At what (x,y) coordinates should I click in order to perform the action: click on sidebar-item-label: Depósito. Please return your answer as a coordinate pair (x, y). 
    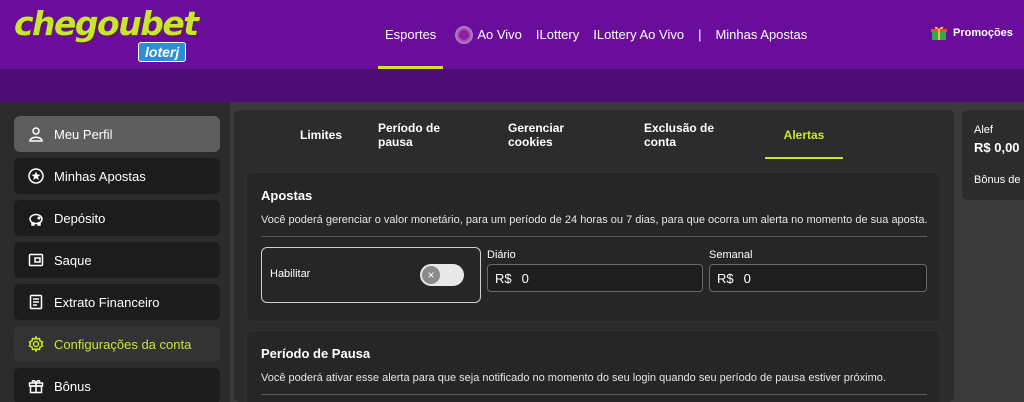
    Looking at the image, I should click on (80, 218).